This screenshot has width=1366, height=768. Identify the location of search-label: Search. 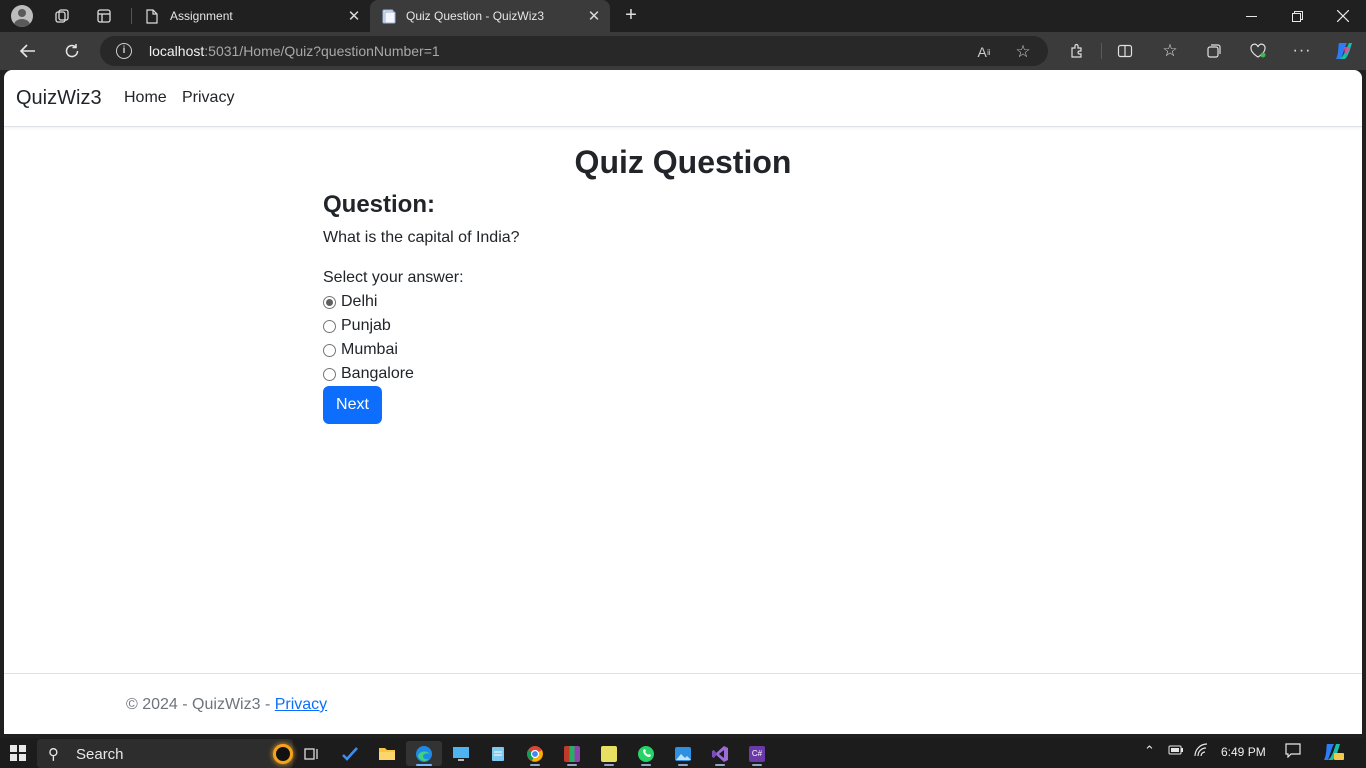
(100, 754).